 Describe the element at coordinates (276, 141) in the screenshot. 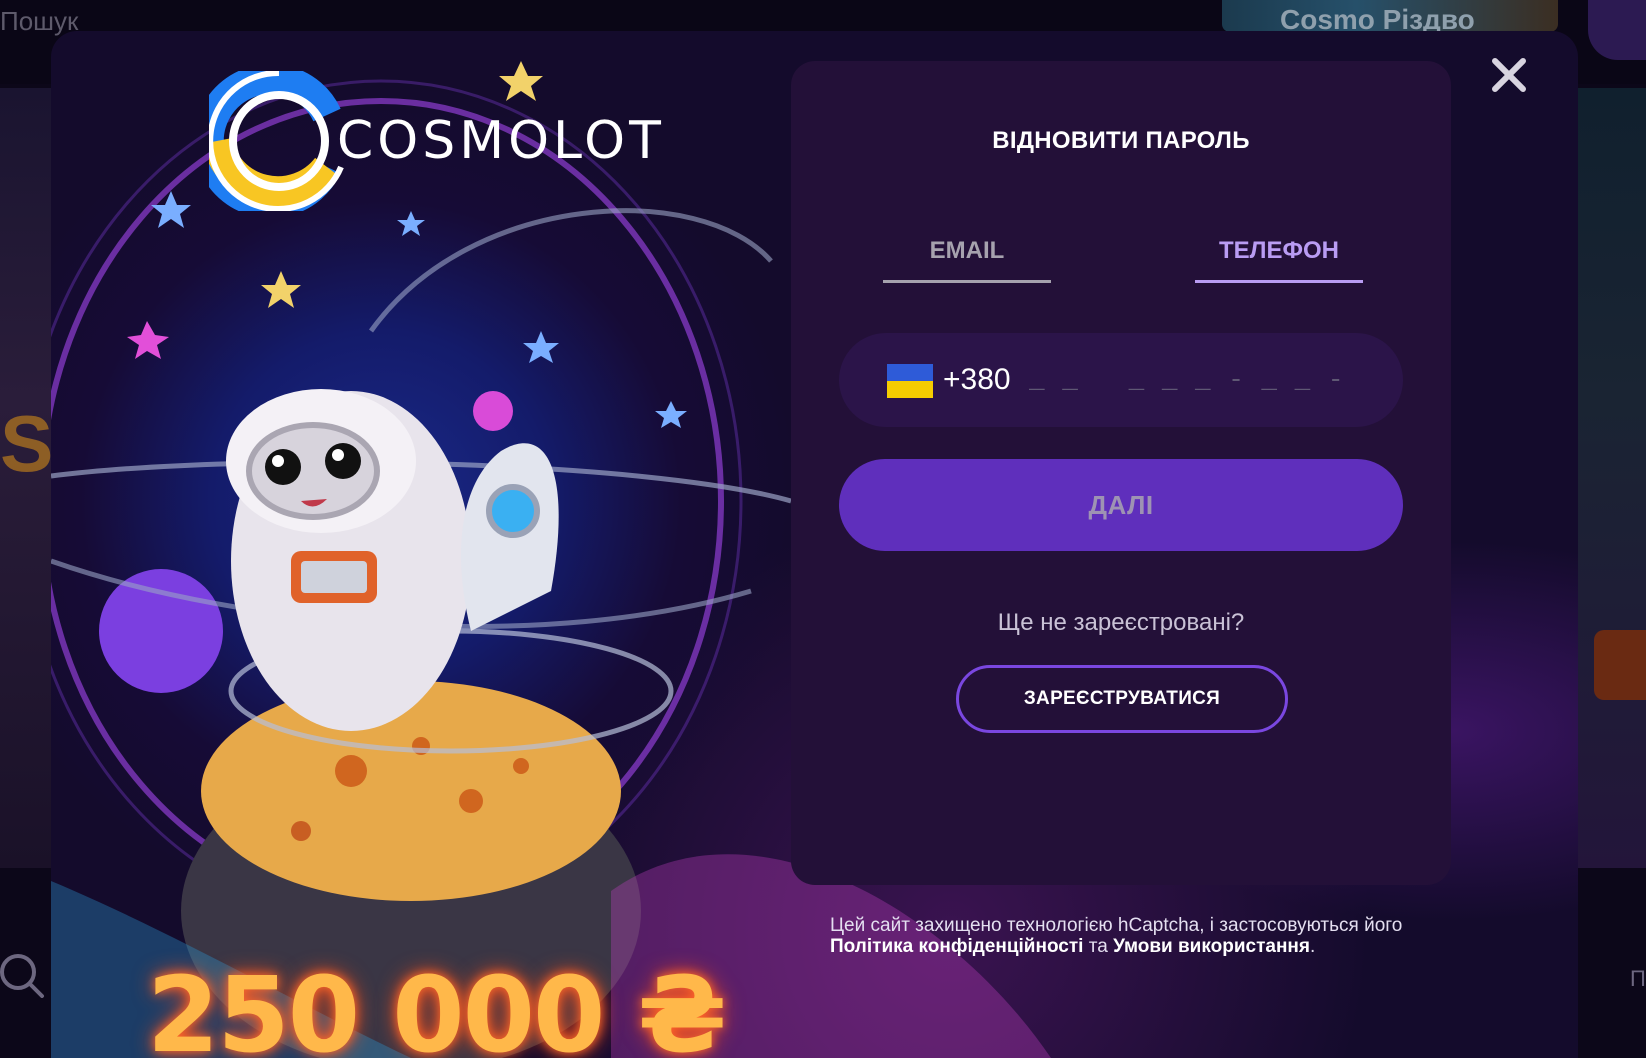

I see `cosmolot-logo-mark-icon` at that location.